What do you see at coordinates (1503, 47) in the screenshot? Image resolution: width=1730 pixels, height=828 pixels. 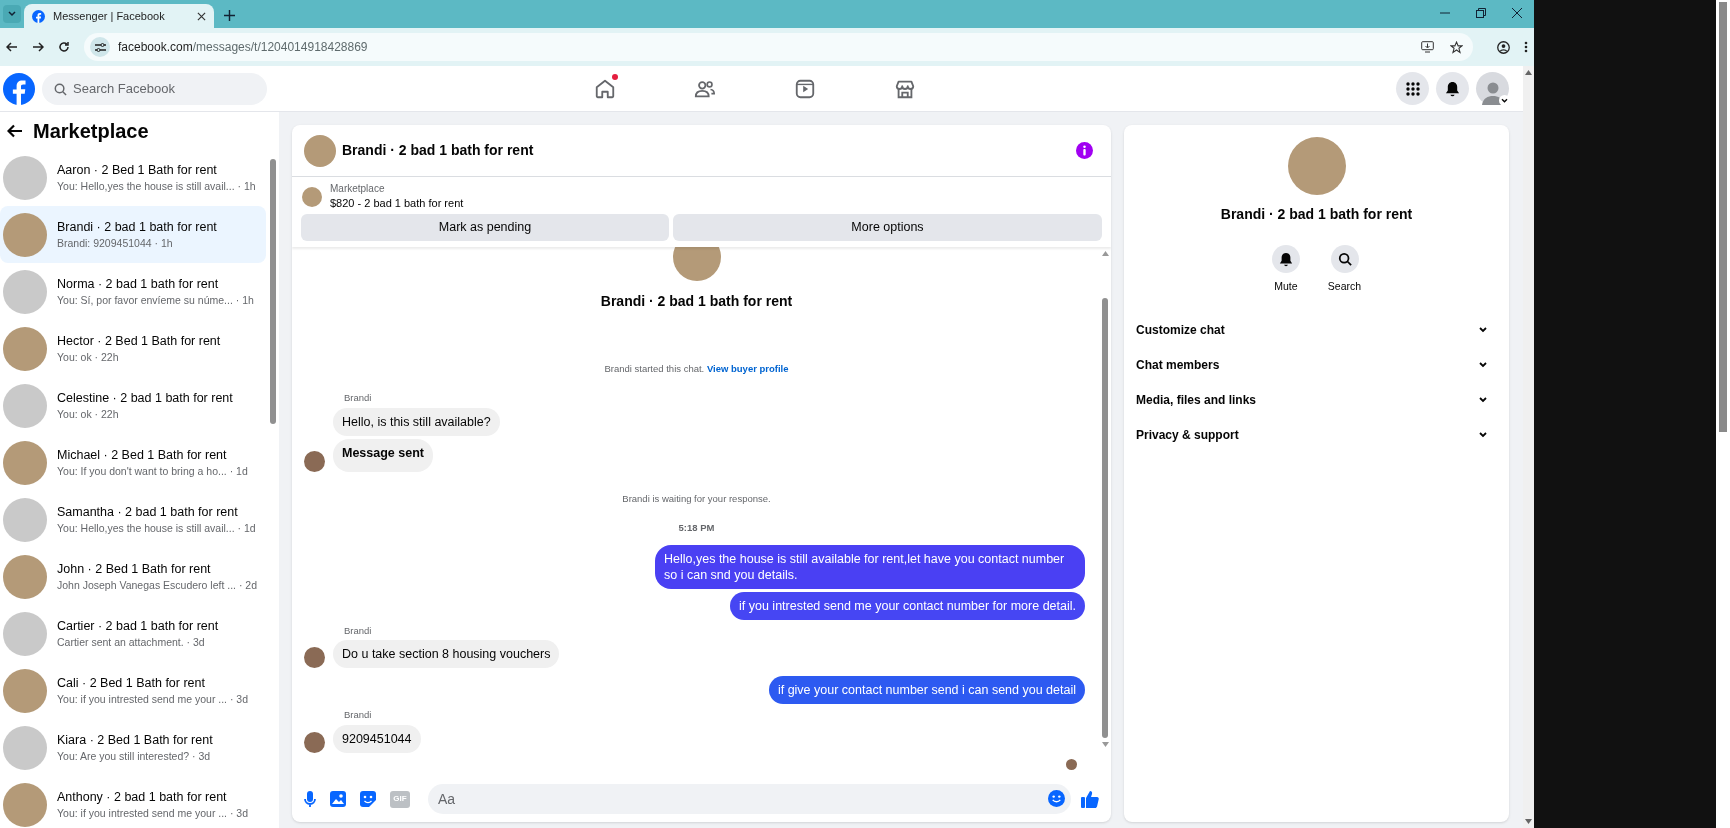 I see `profile-icon` at bounding box center [1503, 47].